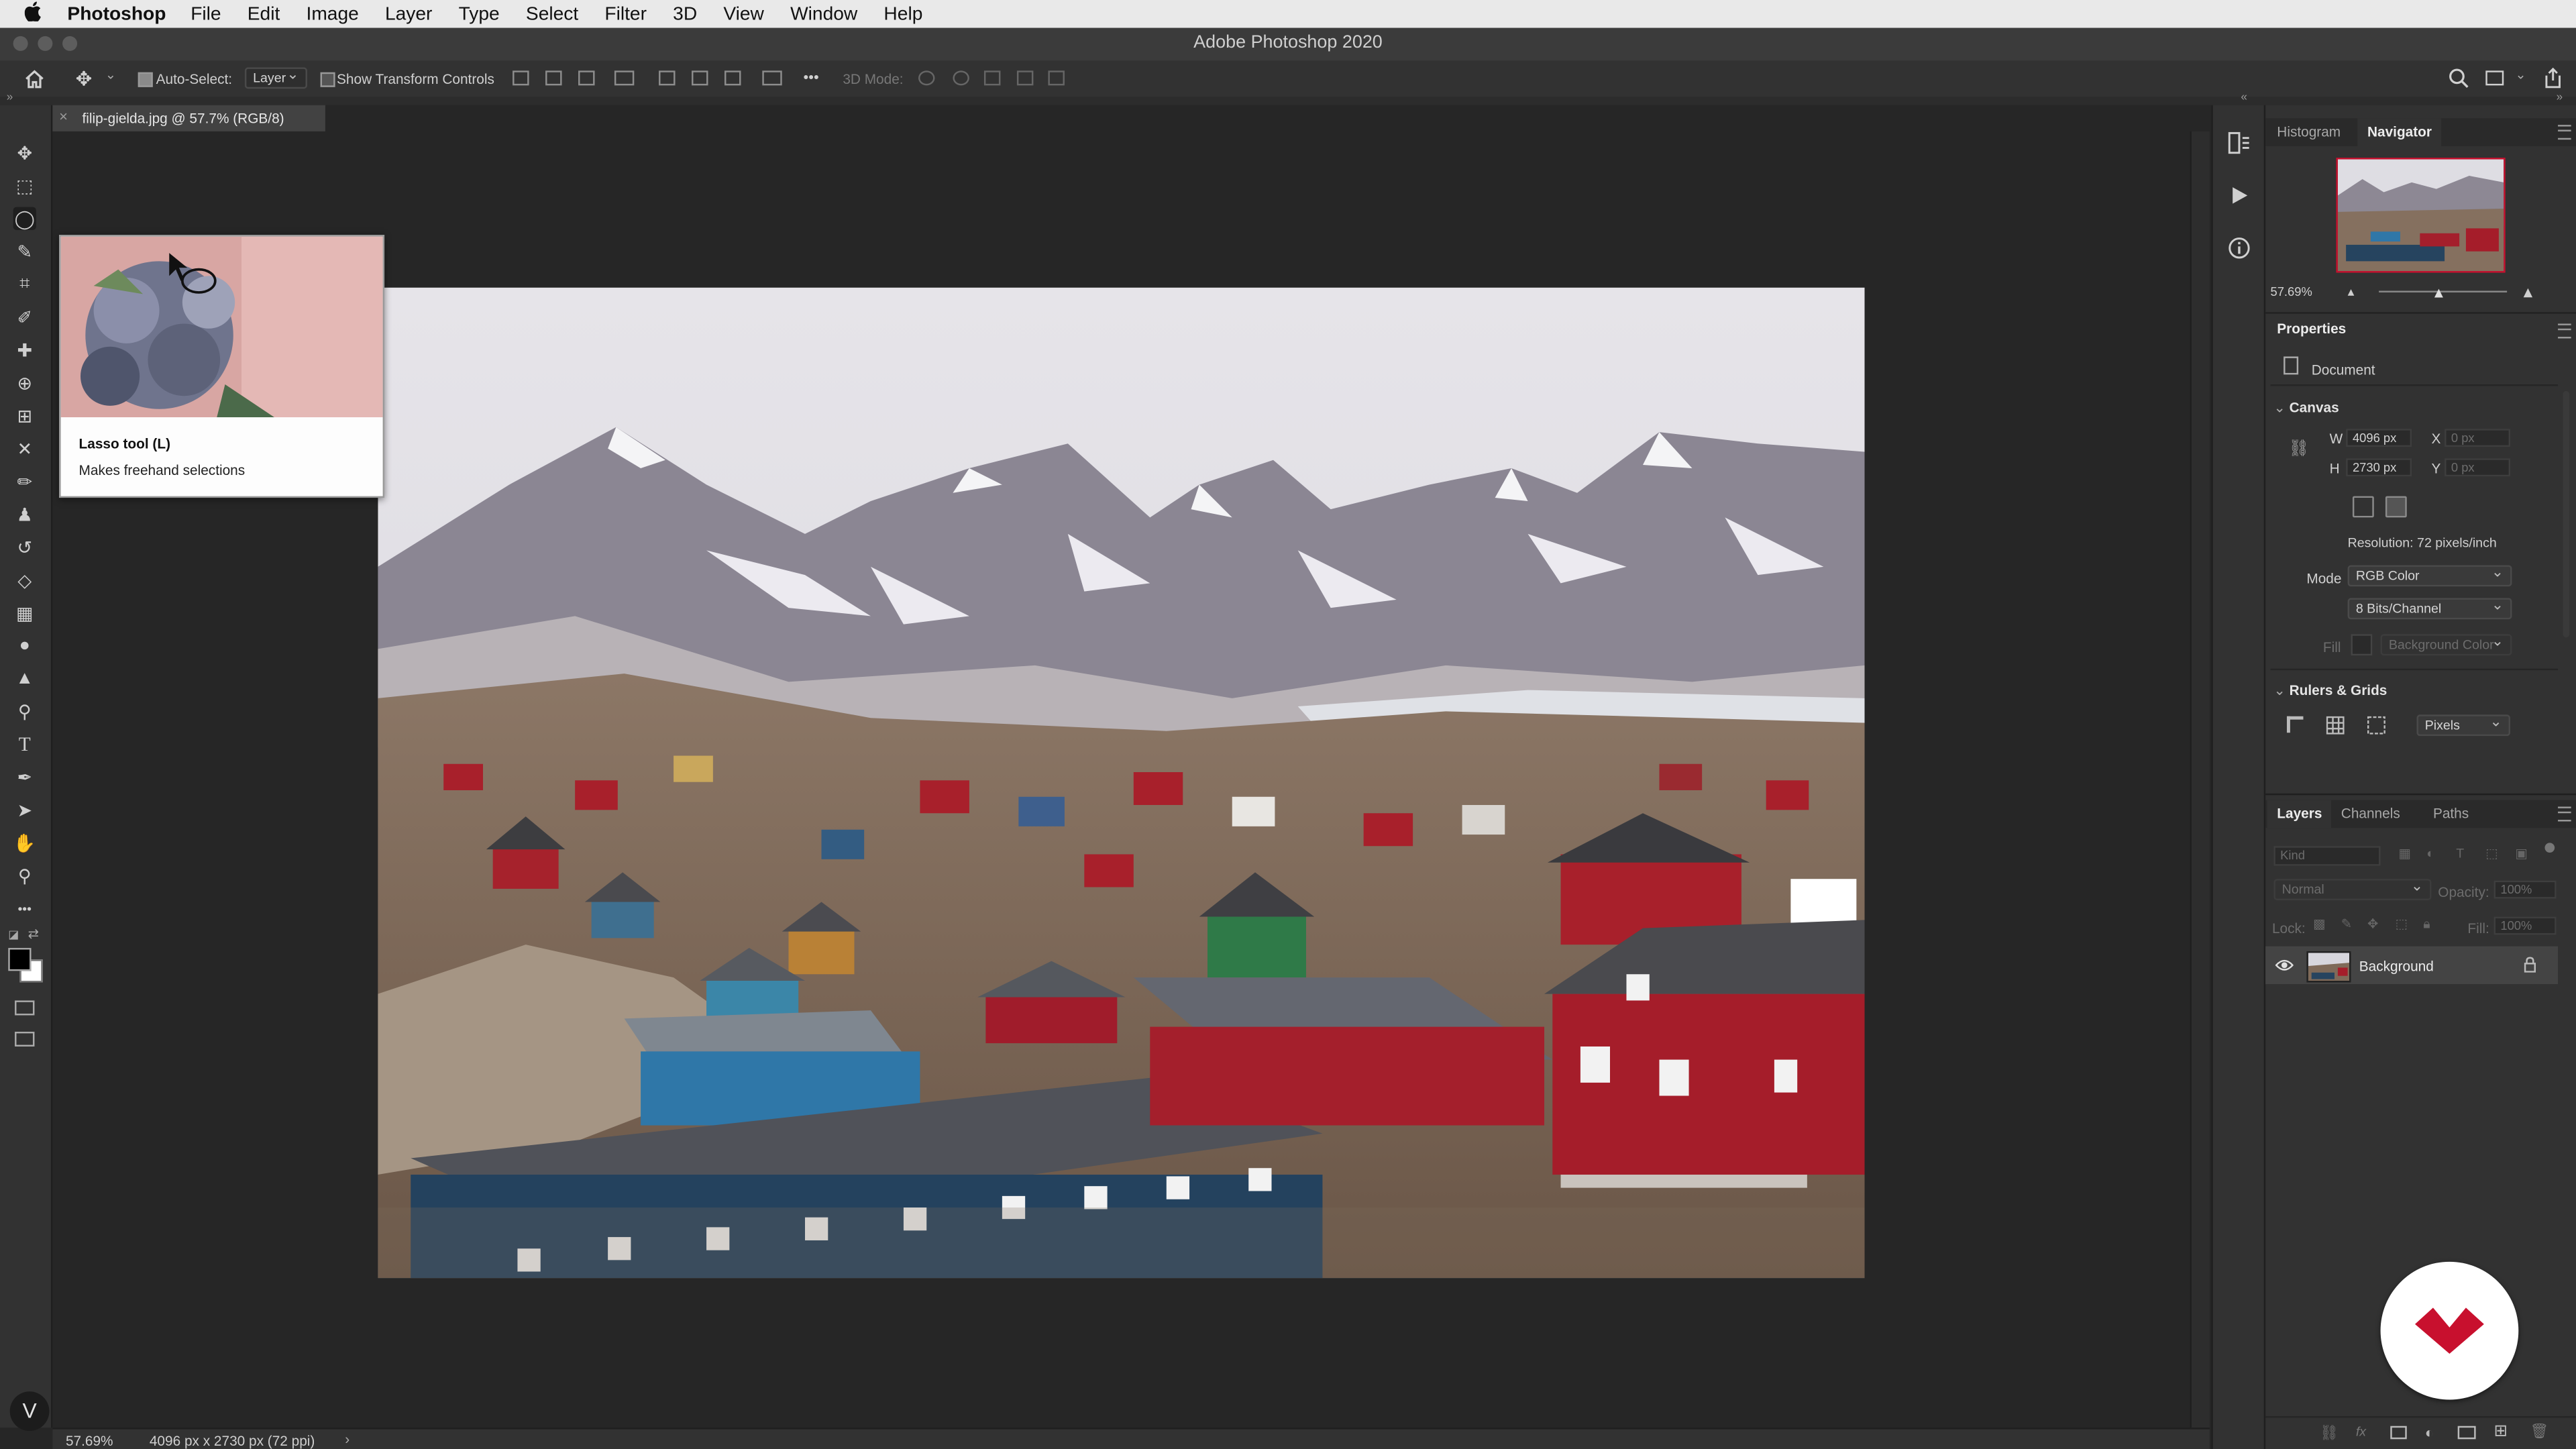 The width and height of the screenshot is (2576, 1449). Describe the element at coordinates (2396, 507) in the screenshot. I see `landscape-orientation-button` at that location.